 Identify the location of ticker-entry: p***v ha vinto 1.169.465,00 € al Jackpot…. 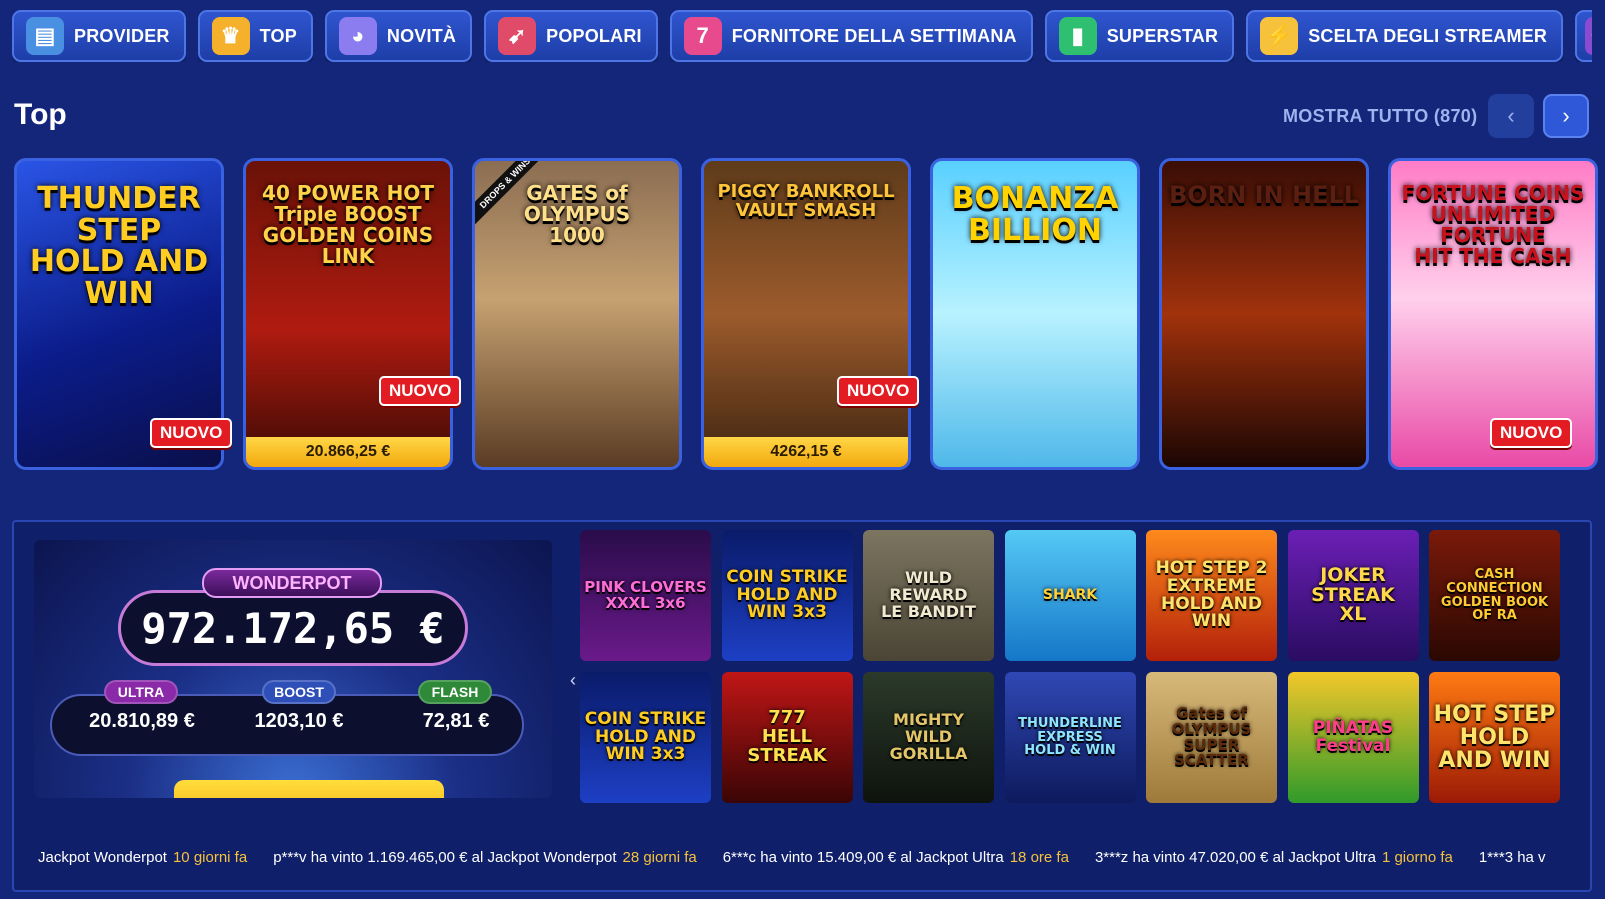
(485, 857).